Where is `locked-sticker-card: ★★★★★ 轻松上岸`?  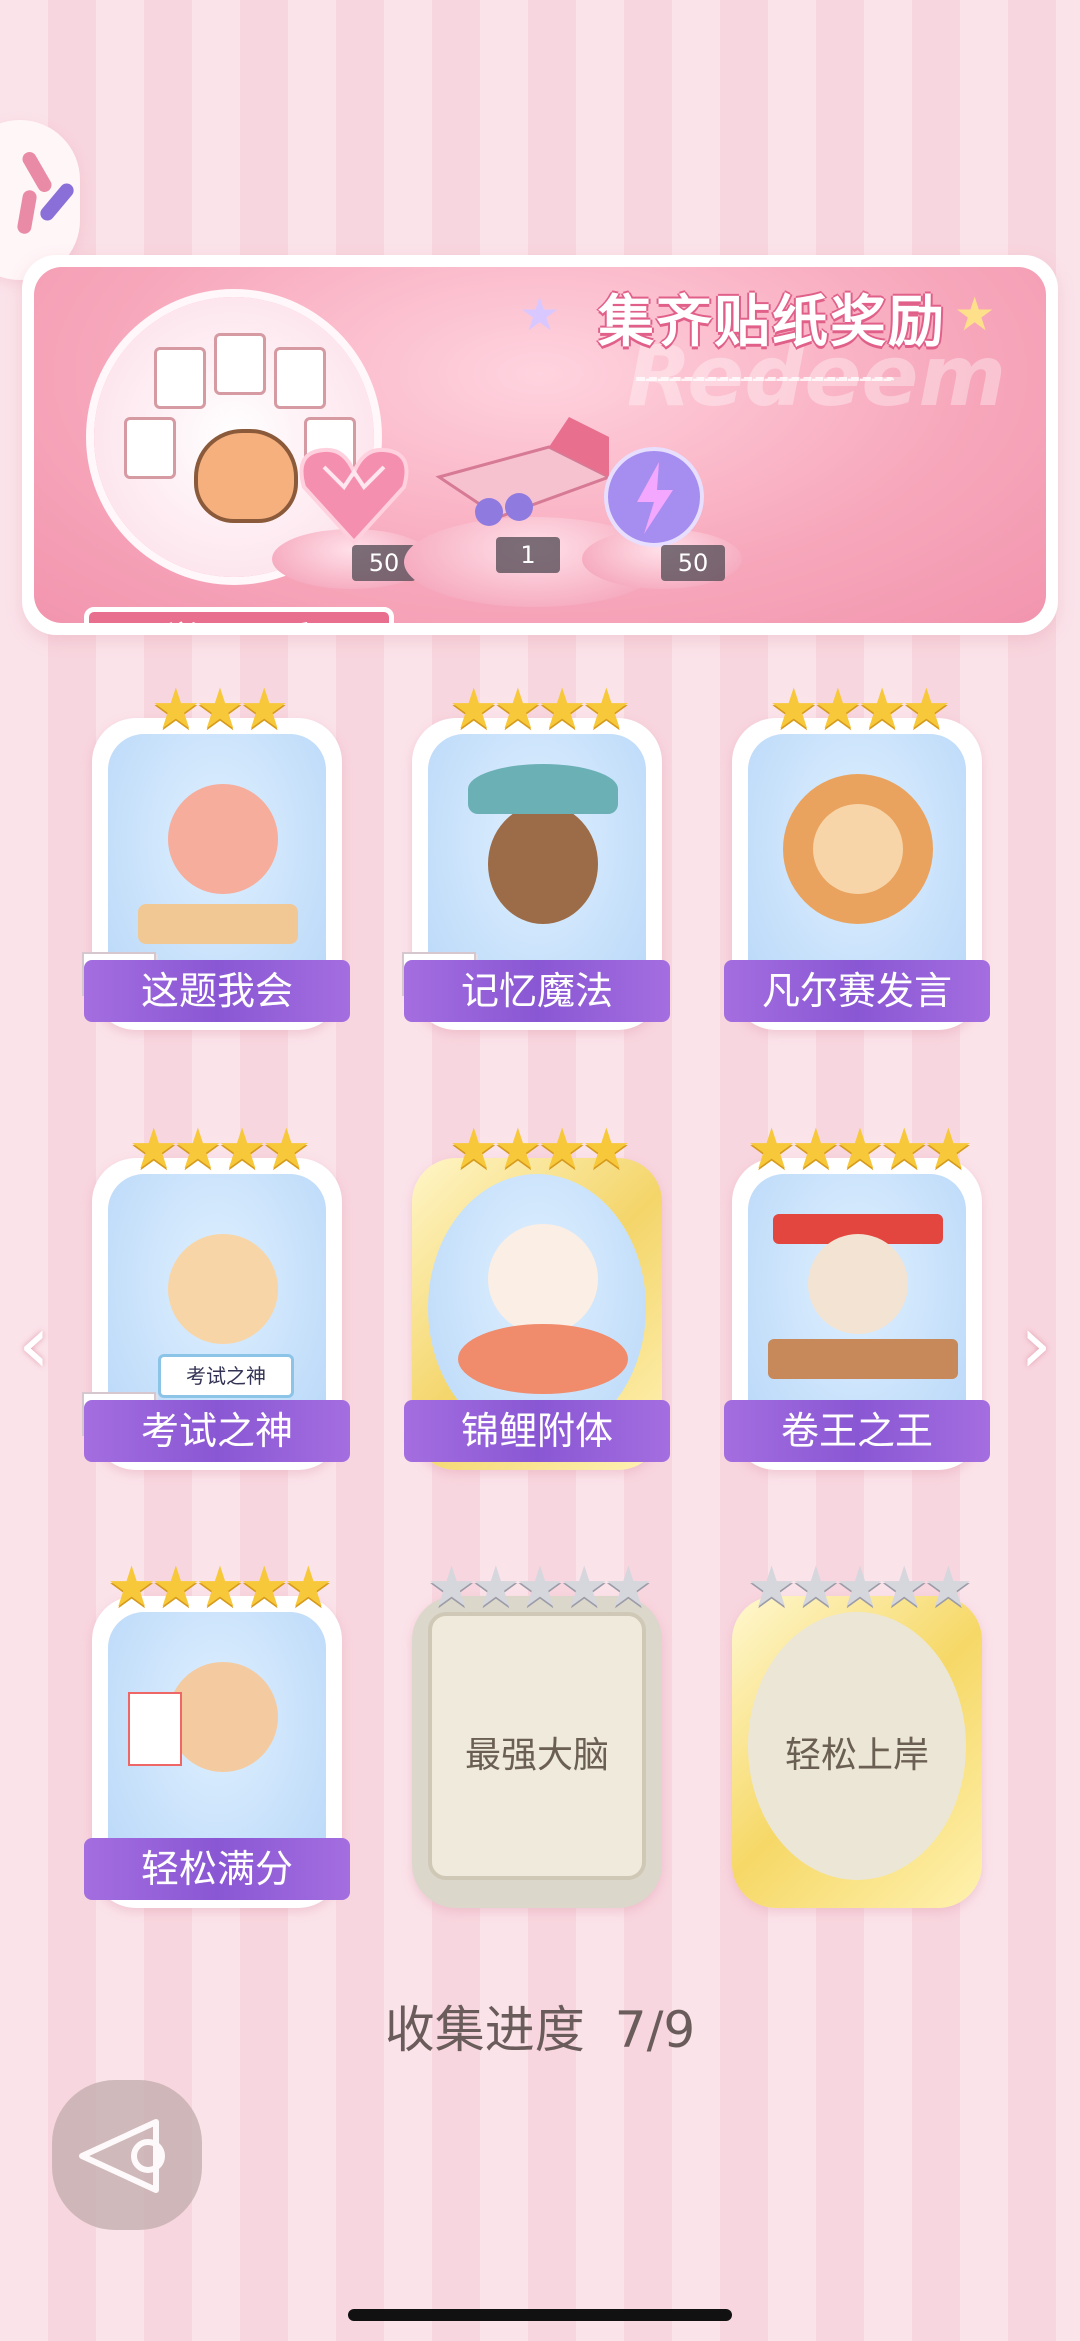 locked-sticker-card: ★★★★★ 轻松上岸 is located at coordinates (857, 1733).